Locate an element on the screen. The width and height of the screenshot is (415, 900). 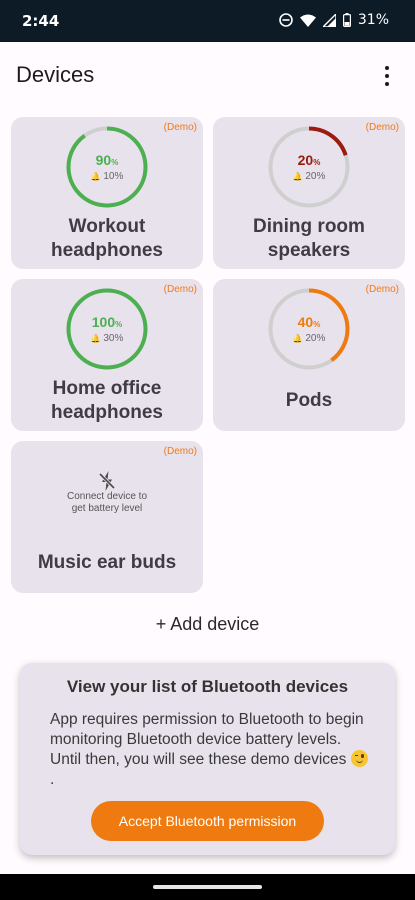
device-card-workout-headphones: (Demo) 90% 🔔 10% Workout headphones is located at coordinates (107, 193).